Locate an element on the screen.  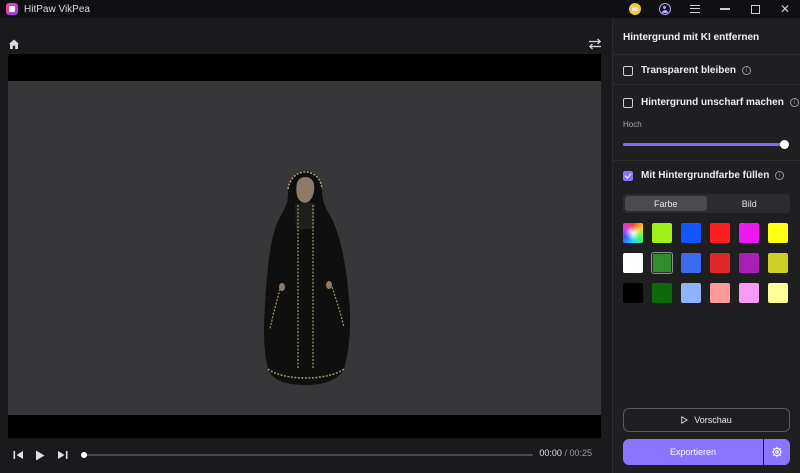
app-logo-icon is located at coordinates (12, 9).